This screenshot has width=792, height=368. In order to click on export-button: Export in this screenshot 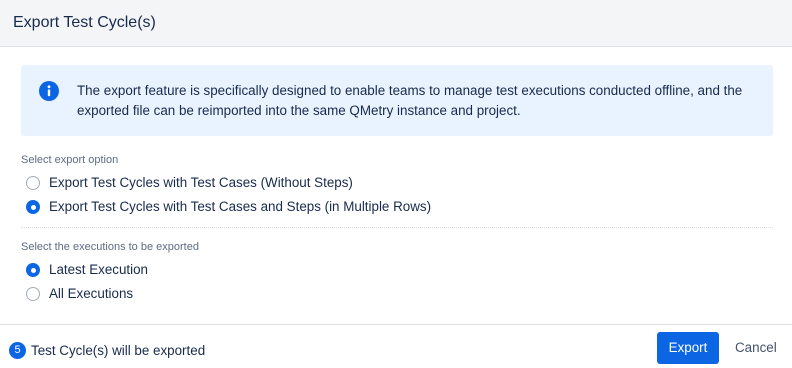, I will do `click(688, 348)`.